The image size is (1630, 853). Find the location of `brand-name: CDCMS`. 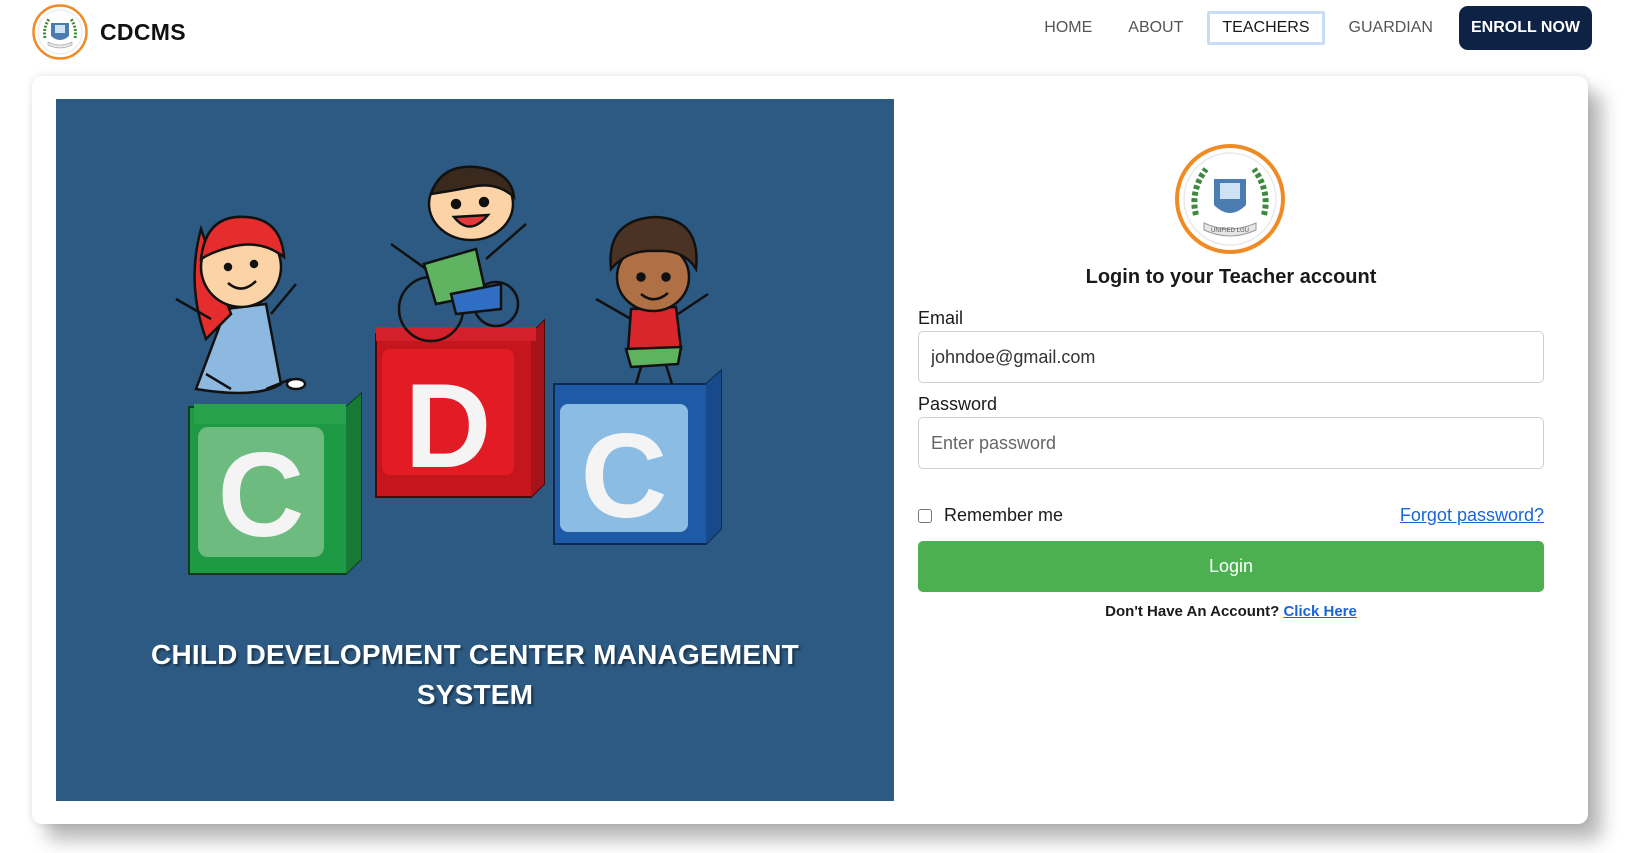

brand-name: CDCMS is located at coordinates (143, 31).